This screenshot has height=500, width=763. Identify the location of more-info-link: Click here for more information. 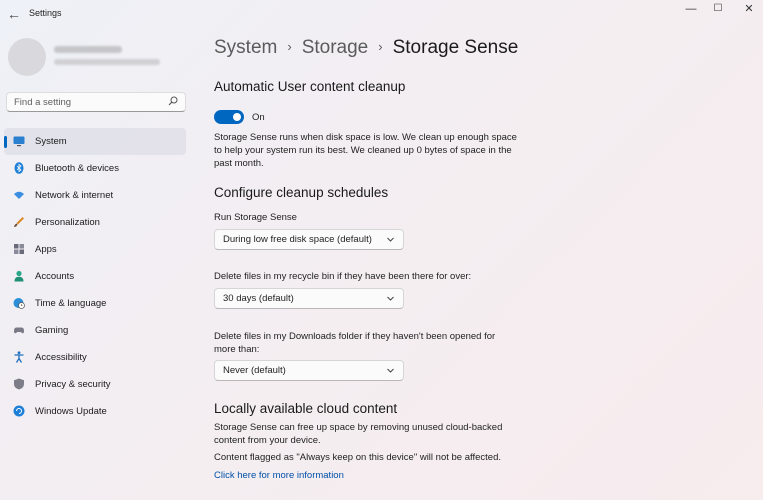
(279, 475).